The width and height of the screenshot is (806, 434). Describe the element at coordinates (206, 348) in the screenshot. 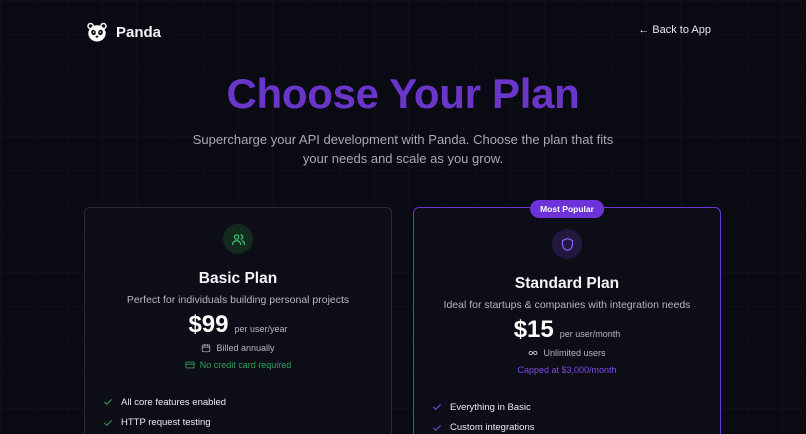

I see `calendar-icon` at that location.